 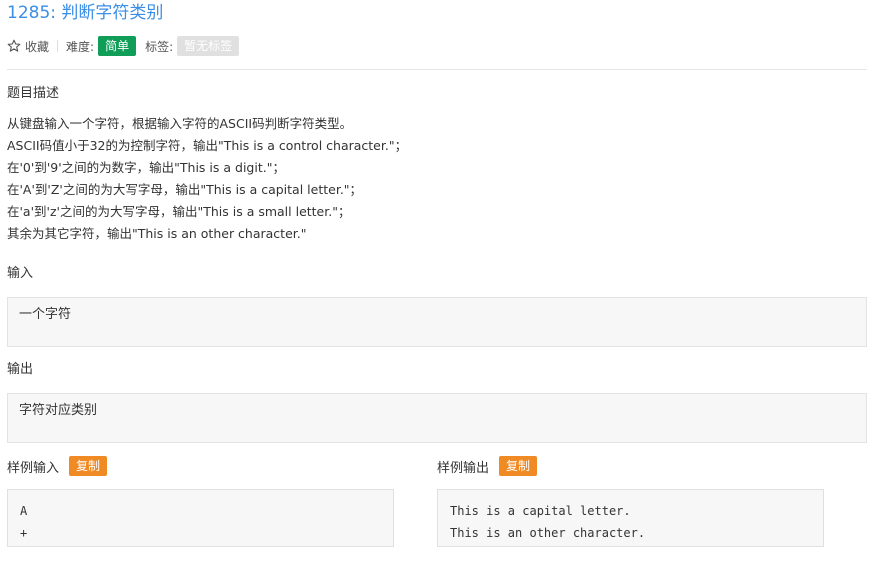 What do you see at coordinates (159, 46) in the screenshot?
I see `tags-label: 标签:` at bounding box center [159, 46].